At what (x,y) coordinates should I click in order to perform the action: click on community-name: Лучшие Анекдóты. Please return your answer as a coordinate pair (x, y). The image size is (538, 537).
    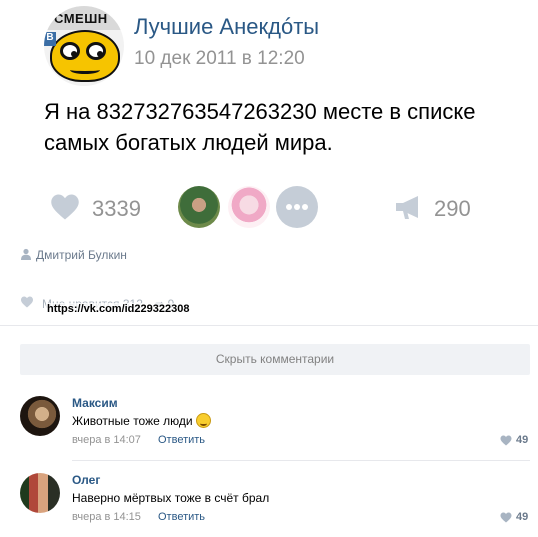
    Looking at the image, I should click on (226, 27).